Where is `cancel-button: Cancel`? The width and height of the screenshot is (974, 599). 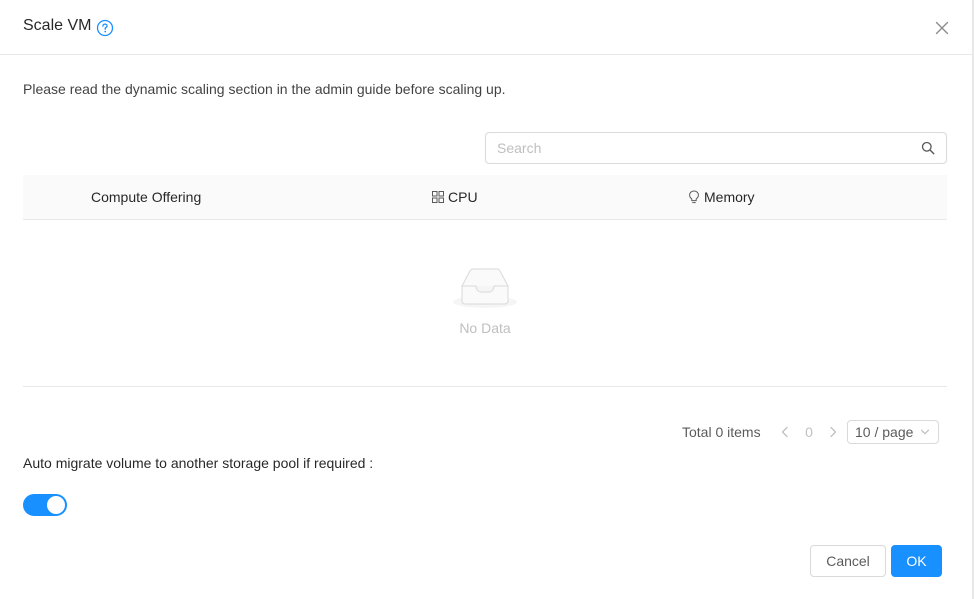 cancel-button: Cancel is located at coordinates (848, 561).